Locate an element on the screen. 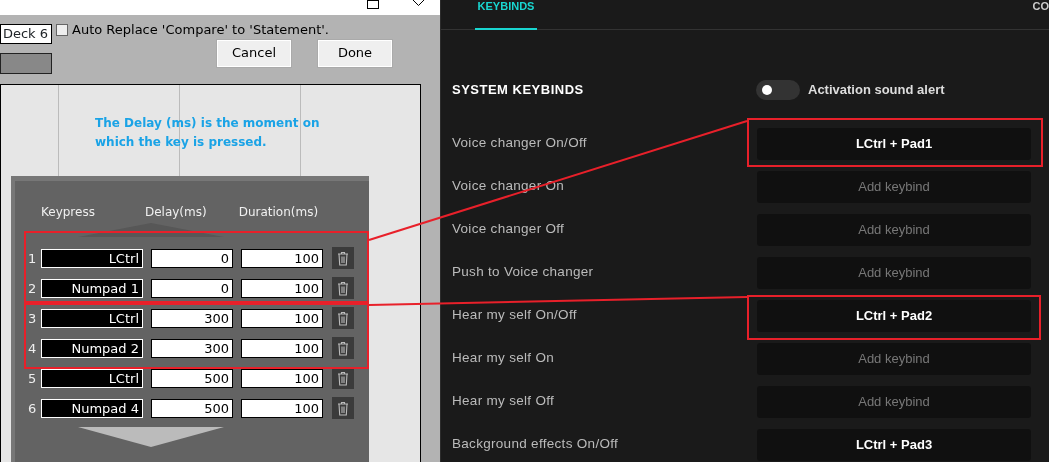  action-label: Hear my self On/Off is located at coordinates (514, 315).